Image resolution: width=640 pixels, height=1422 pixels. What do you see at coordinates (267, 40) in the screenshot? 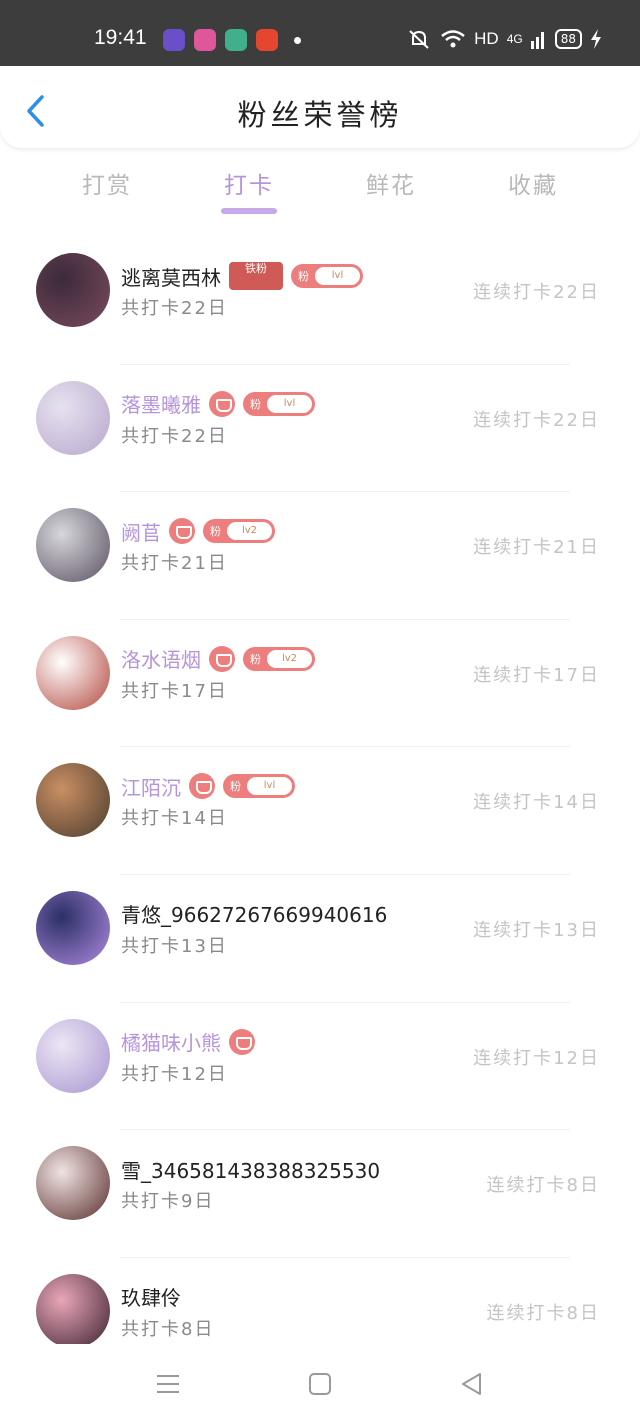
I see `crab-app-icon` at bounding box center [267, 40].